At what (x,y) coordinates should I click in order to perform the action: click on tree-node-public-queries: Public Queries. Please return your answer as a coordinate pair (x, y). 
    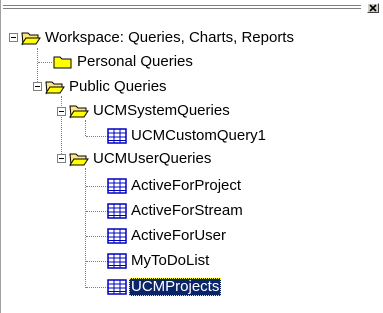
    Looking at the image, I should click on (107, 87).